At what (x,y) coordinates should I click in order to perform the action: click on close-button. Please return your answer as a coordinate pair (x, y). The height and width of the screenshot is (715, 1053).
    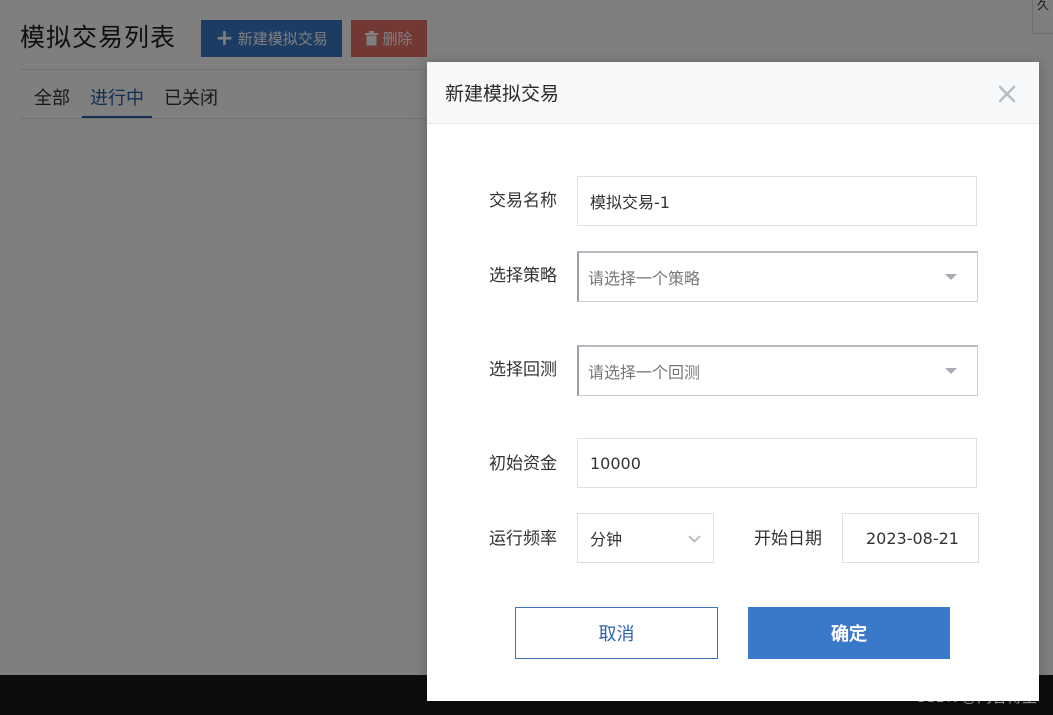
    Looking at the image, I should click on (1007, 94).